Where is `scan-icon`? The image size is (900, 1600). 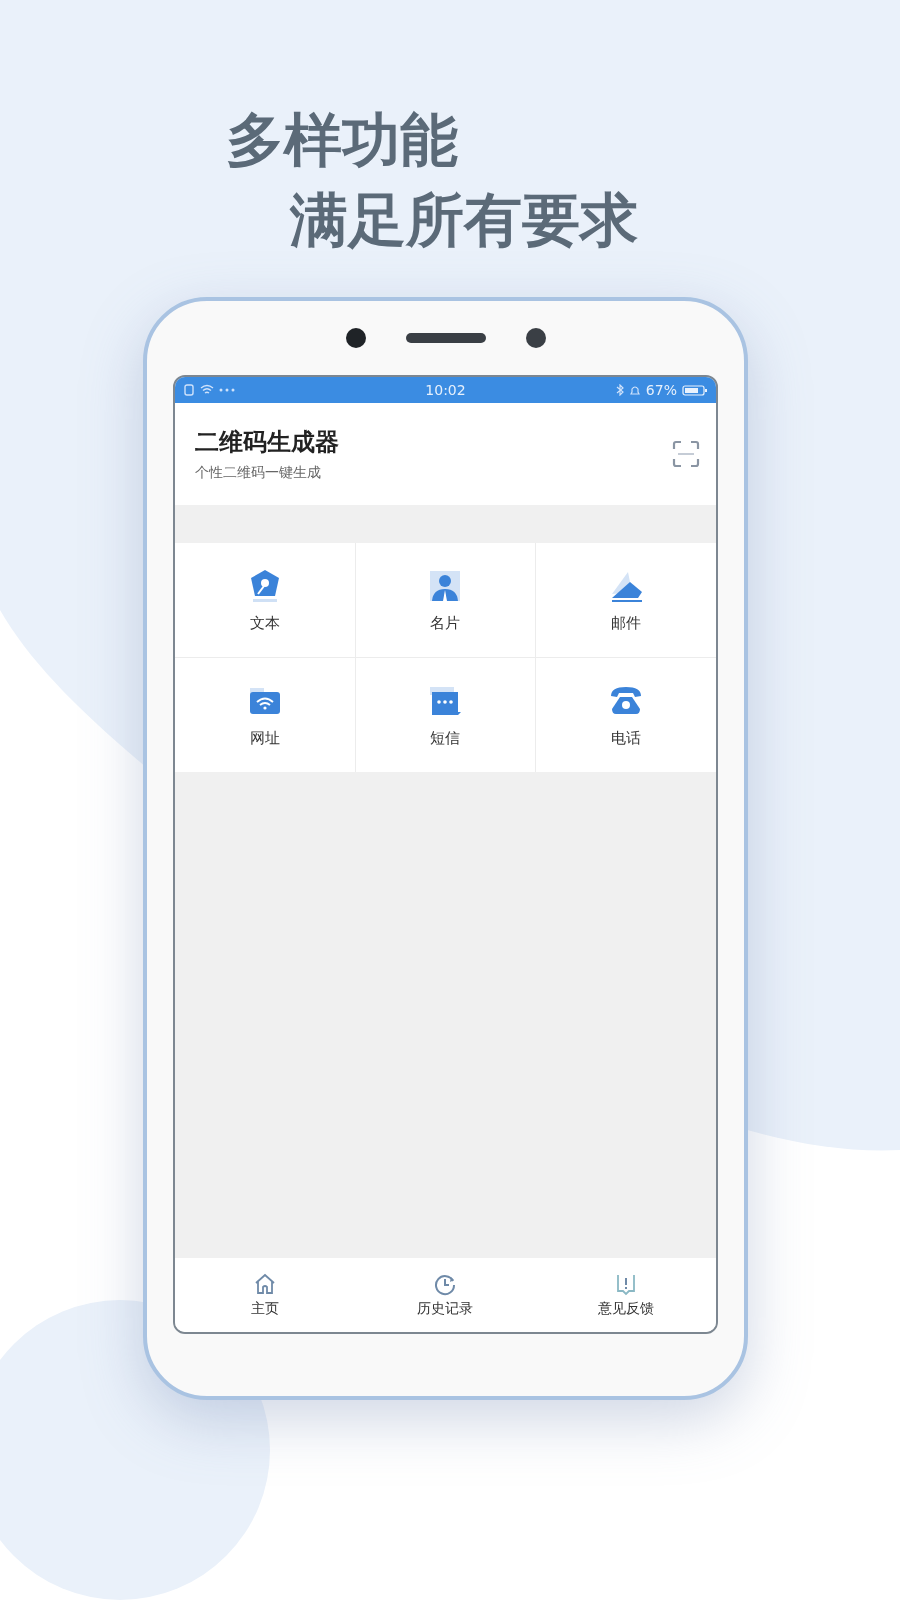 scan-icon is located at coordinates (686, 454).